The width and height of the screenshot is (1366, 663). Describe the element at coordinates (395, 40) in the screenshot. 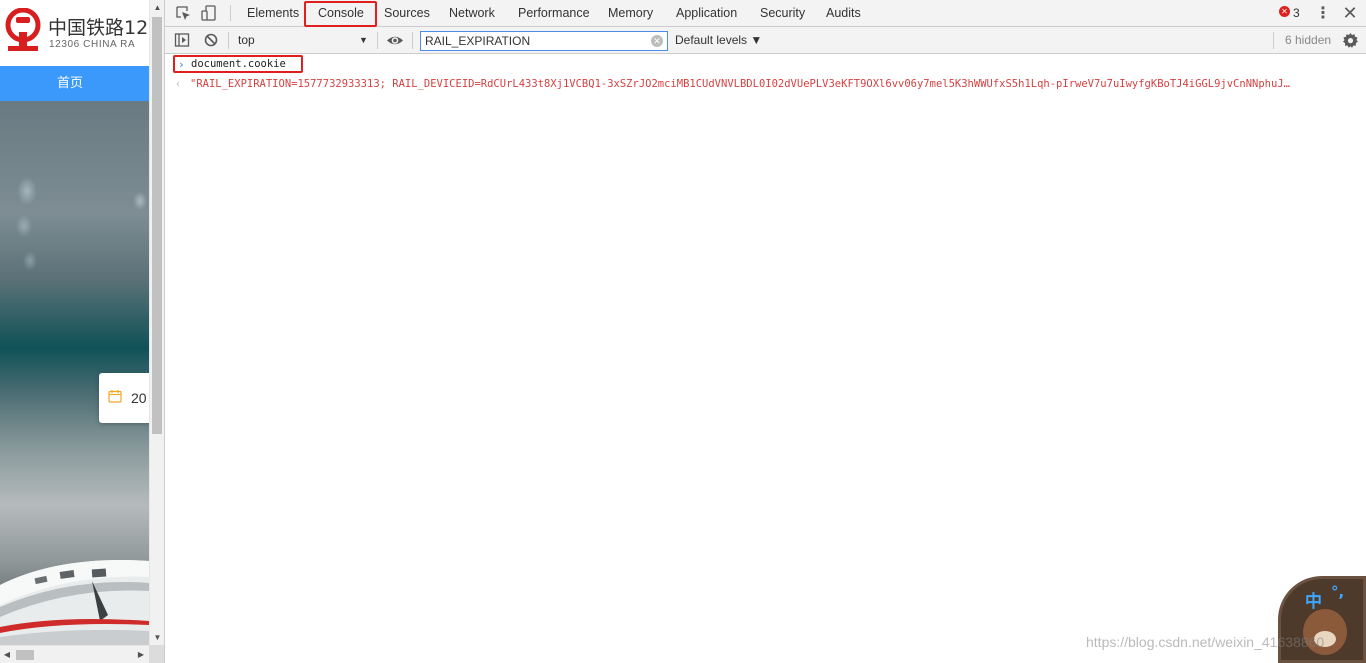

I see `eye-icon` at that location.